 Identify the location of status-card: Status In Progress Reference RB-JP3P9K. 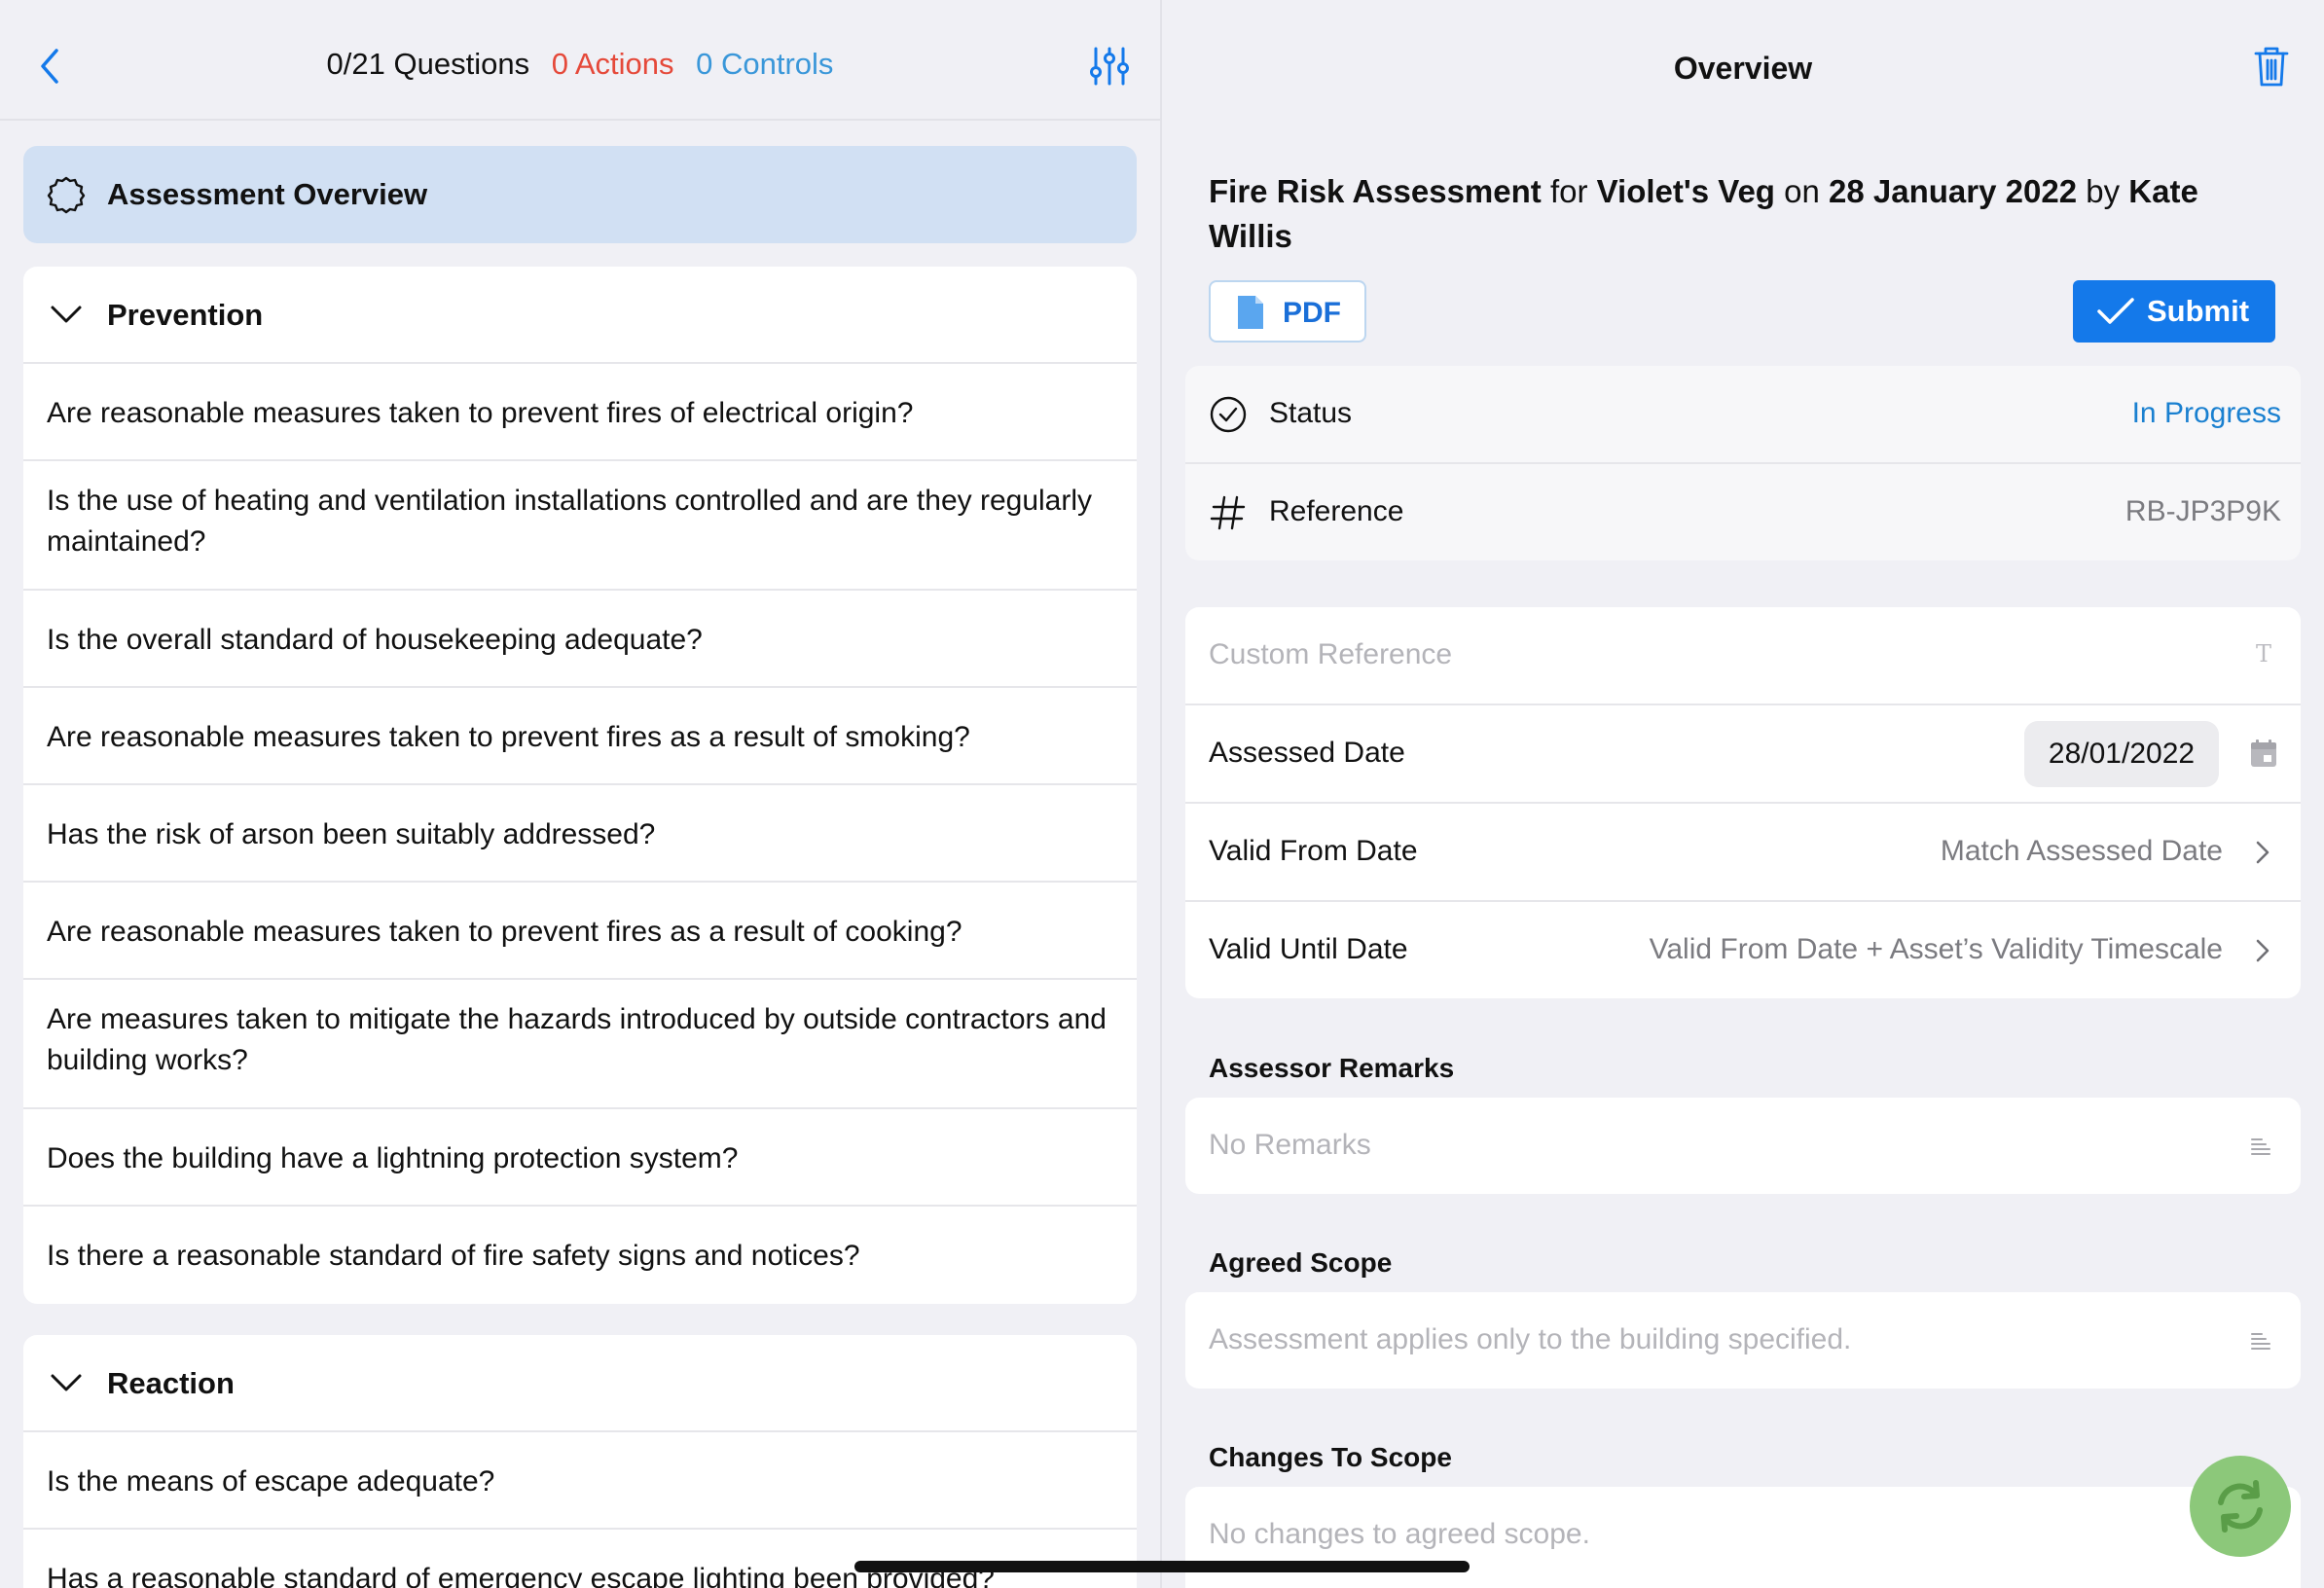
(1743, 463).